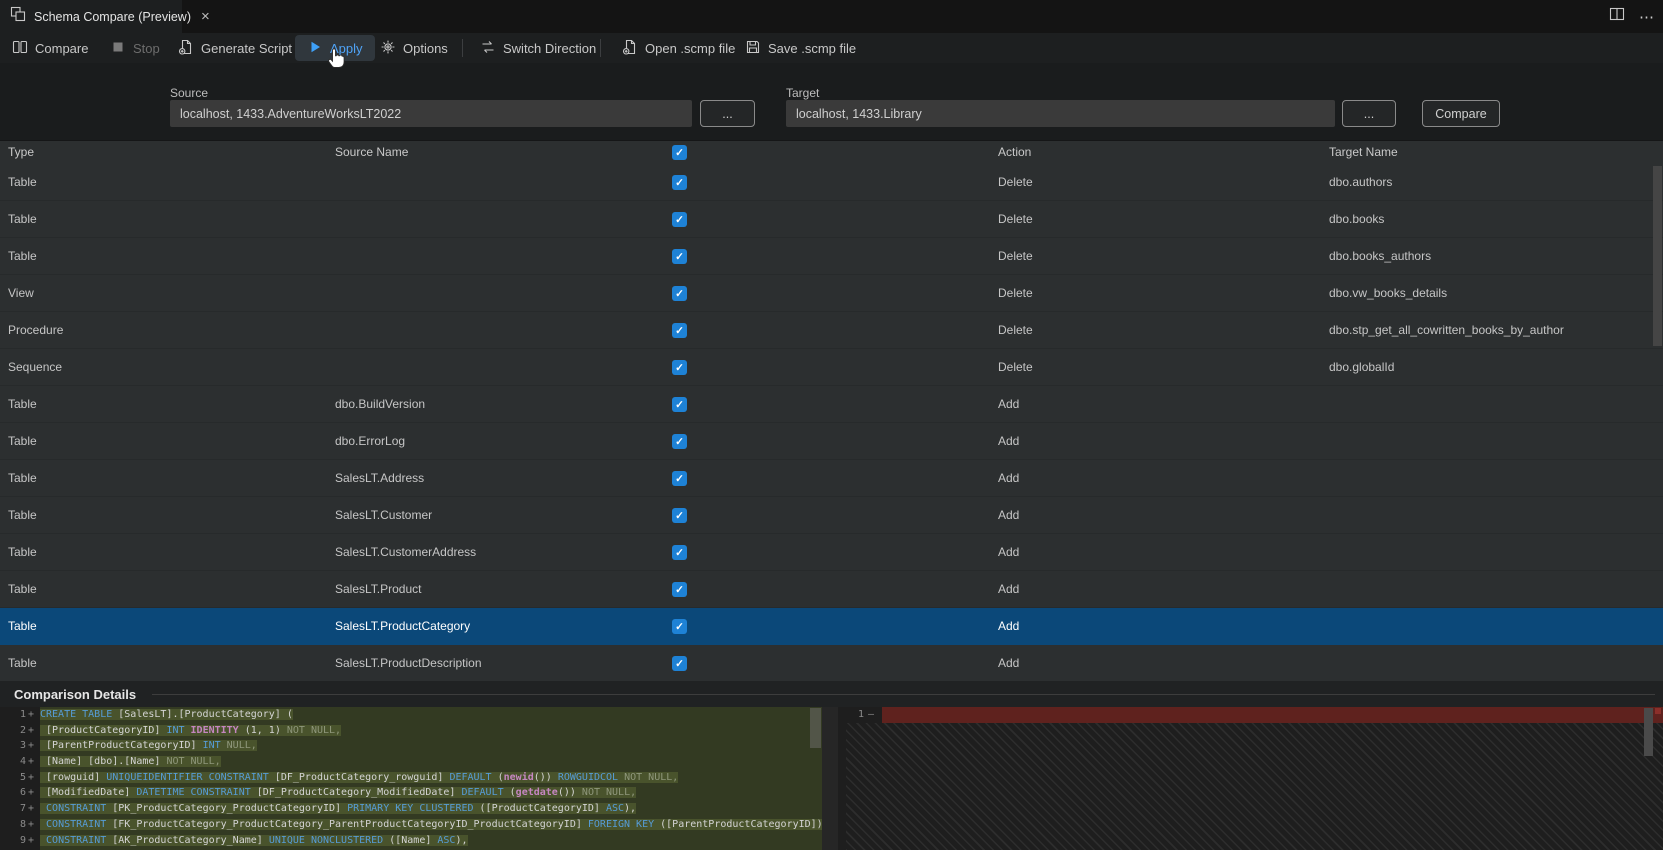 The image size is (1663, 850). Describe the element at coordinates (550, 48) in the screenshot. I see `toolbar-item-label: Switch Direction` at that location.